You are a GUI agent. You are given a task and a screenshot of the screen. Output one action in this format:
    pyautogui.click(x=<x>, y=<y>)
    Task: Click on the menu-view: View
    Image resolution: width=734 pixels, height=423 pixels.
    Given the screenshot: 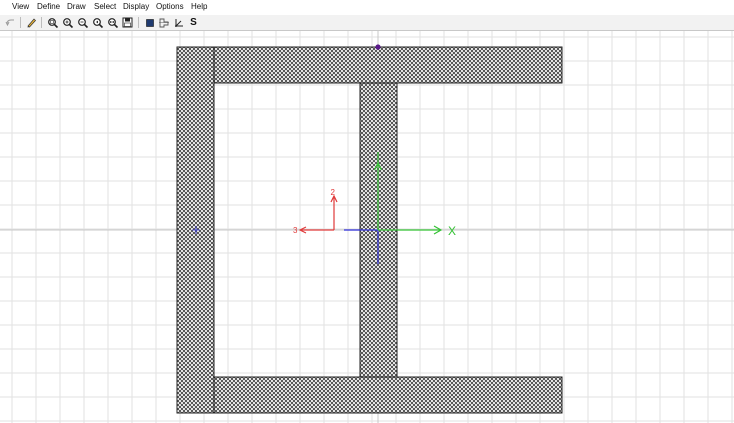 What is the action you would take?
    pyautogui.click(x=20, y=6)
    